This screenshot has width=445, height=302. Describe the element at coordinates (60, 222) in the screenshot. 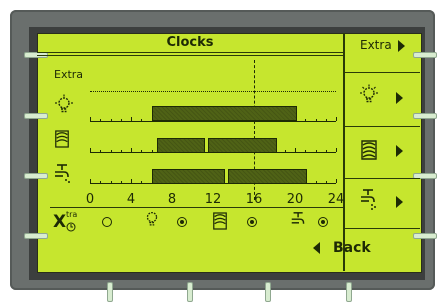

I see `extra-x-label: X` at that location.